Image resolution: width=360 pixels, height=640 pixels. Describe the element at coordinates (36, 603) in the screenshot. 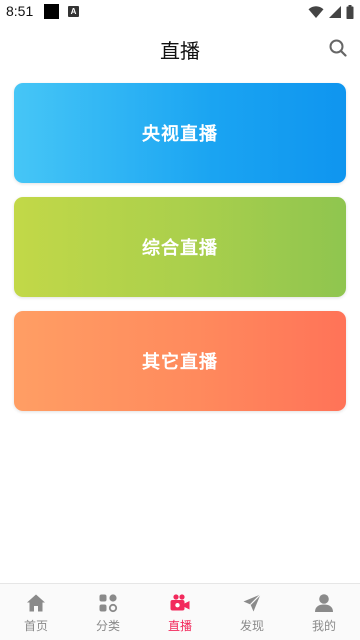

I see `home-icon` at that location.